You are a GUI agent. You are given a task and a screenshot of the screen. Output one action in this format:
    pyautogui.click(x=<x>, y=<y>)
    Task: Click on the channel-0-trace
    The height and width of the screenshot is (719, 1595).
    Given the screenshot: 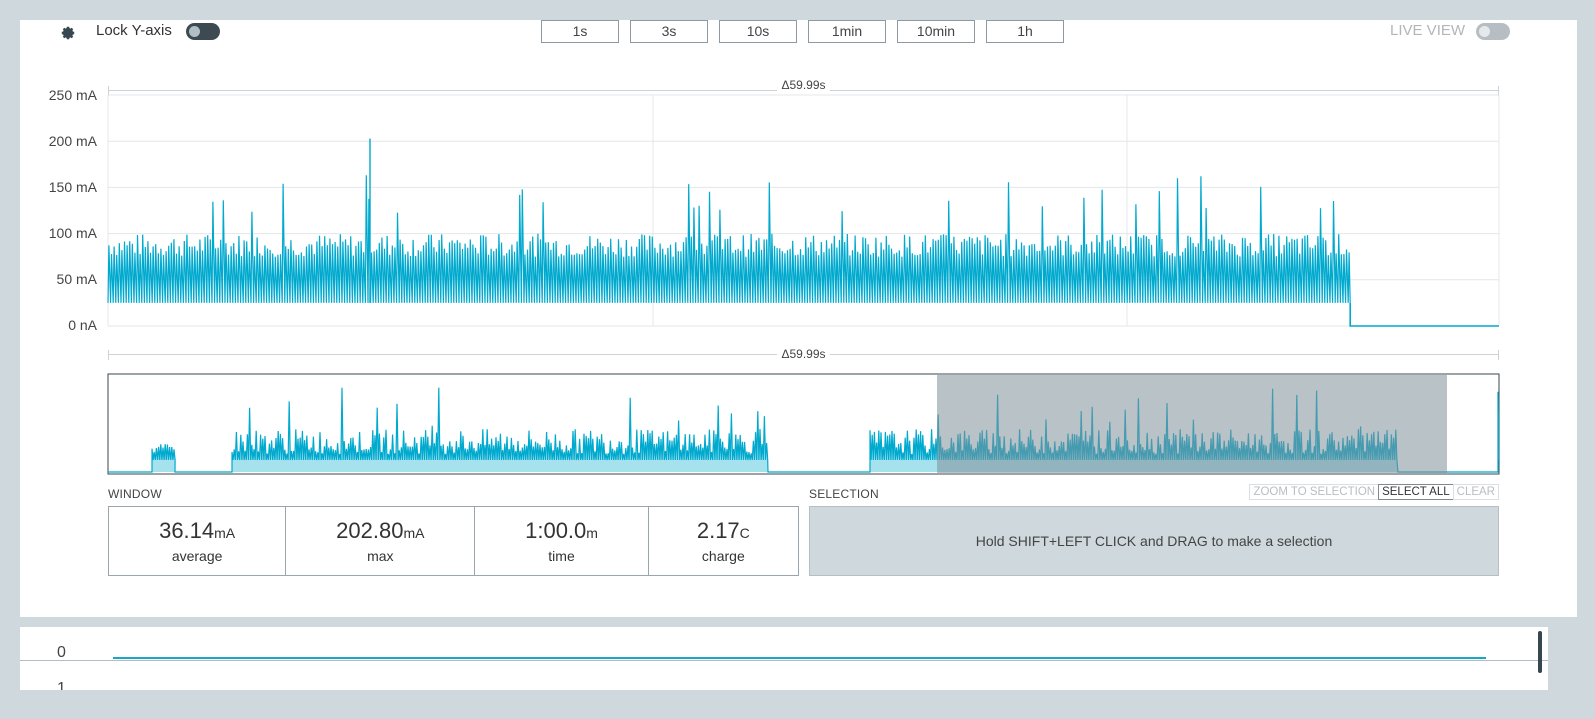 What is the action you would take?
    pyautogui.click(x=799, y=658)
    